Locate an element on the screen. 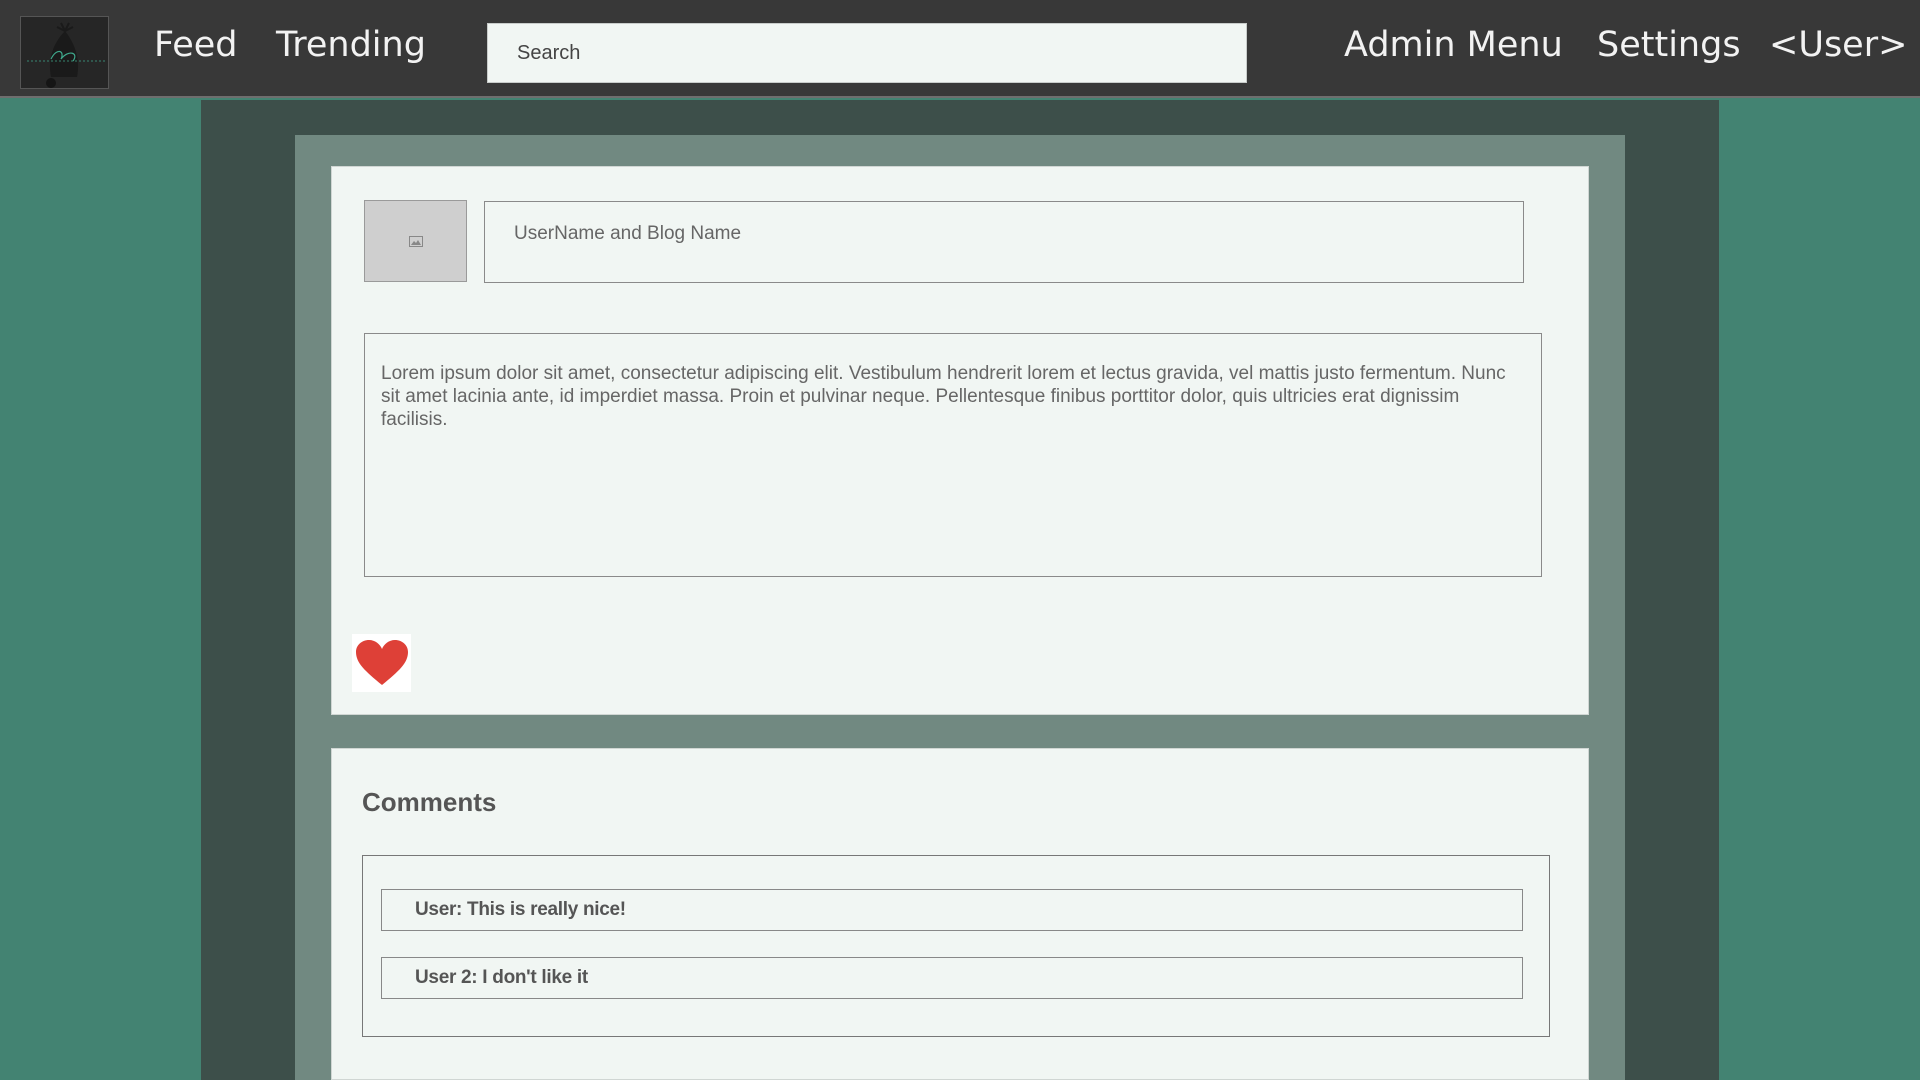 The image size is (1920, 1080). comment-item: User 2: I don't like it is located at coordinates (952, 978).